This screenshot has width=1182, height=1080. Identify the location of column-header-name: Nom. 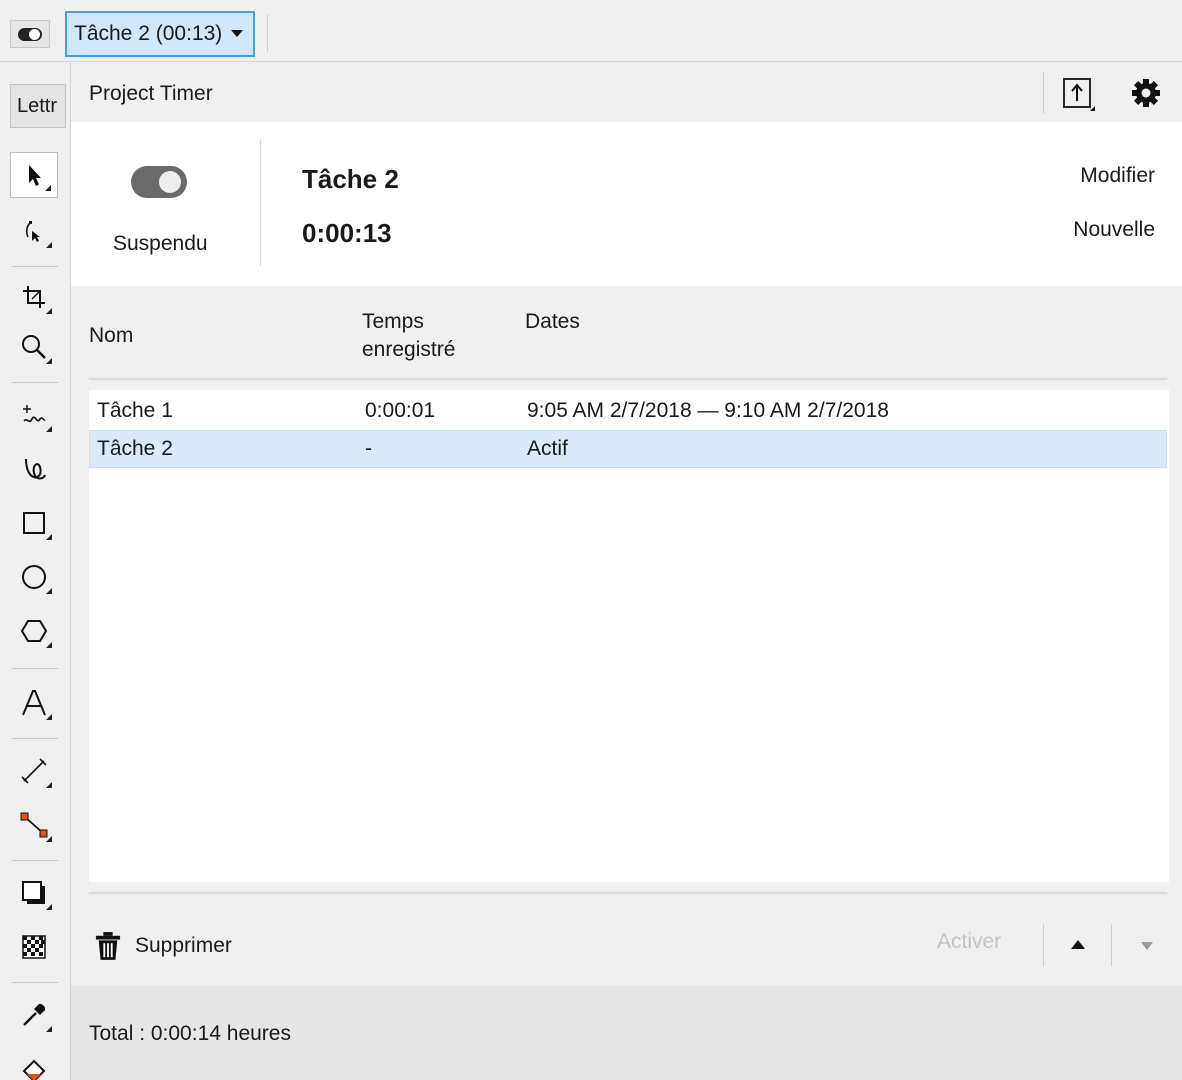
(111, 336).